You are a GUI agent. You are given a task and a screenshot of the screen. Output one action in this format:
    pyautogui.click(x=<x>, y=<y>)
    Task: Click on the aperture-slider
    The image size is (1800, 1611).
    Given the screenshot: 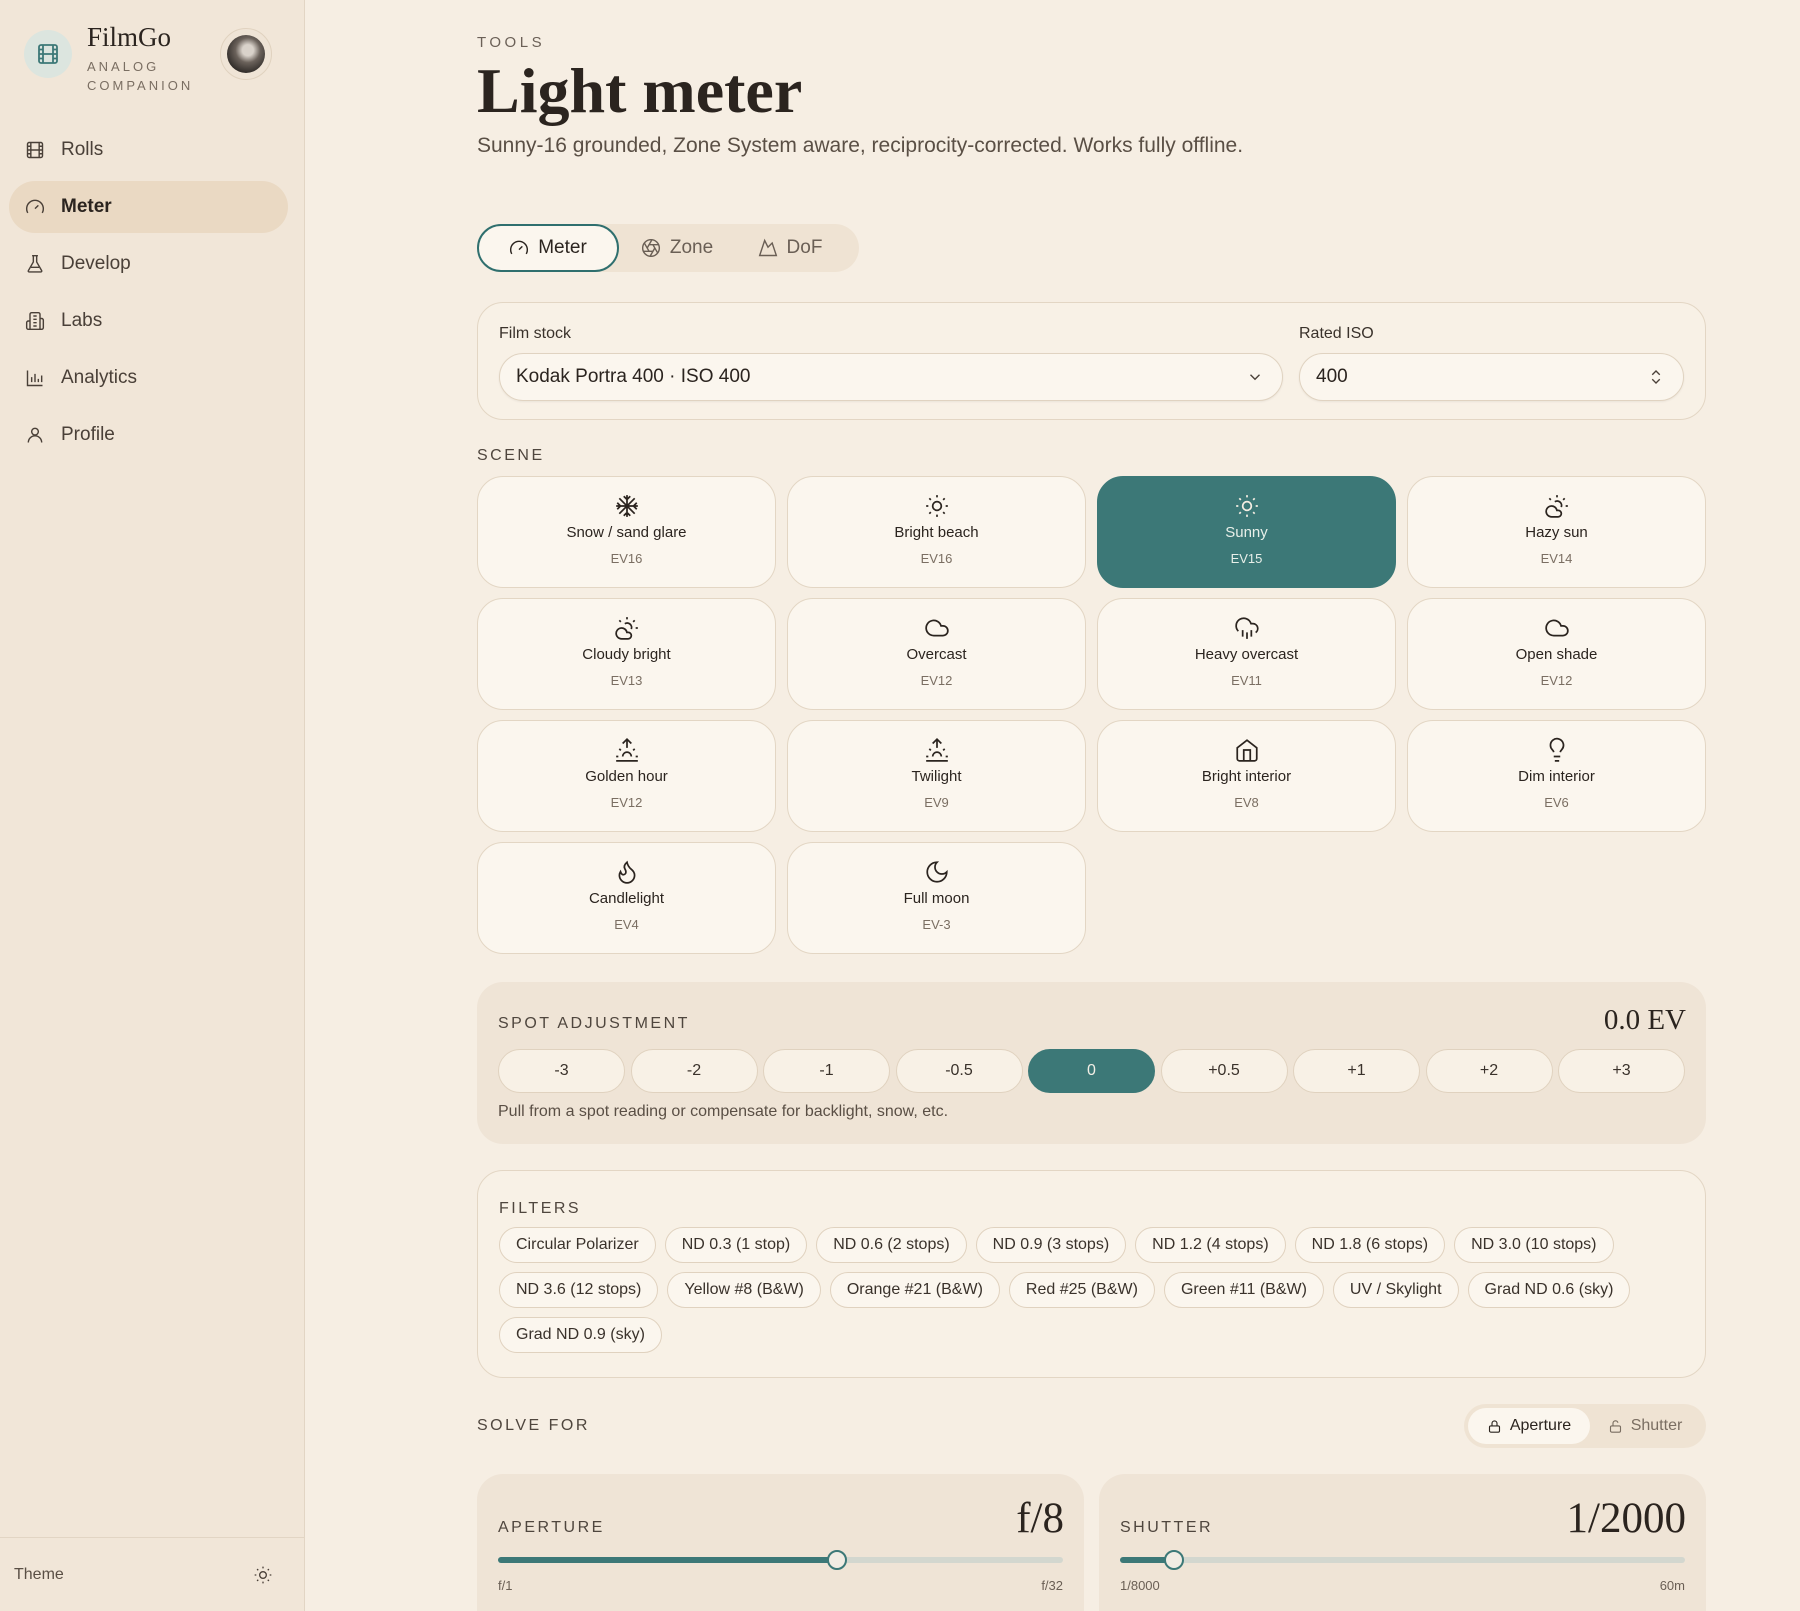 What is the action you would take?
    pyautogui.click(x=780, y=1560)
    